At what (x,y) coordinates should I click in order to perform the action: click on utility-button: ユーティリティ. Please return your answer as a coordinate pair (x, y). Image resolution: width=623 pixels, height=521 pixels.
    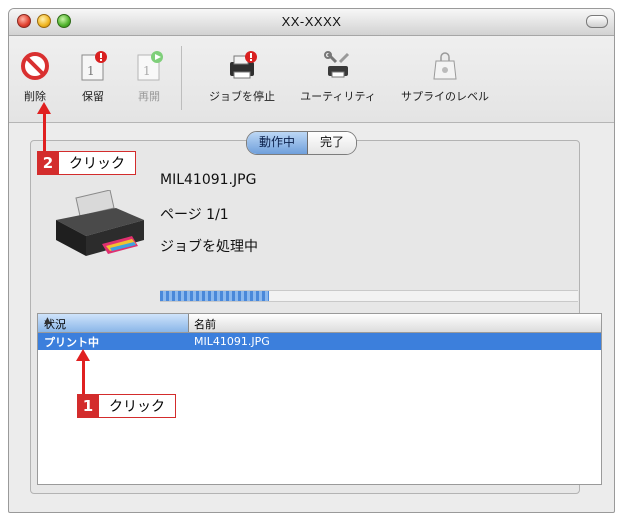
    Looking at the image, I should click on (338, 77).